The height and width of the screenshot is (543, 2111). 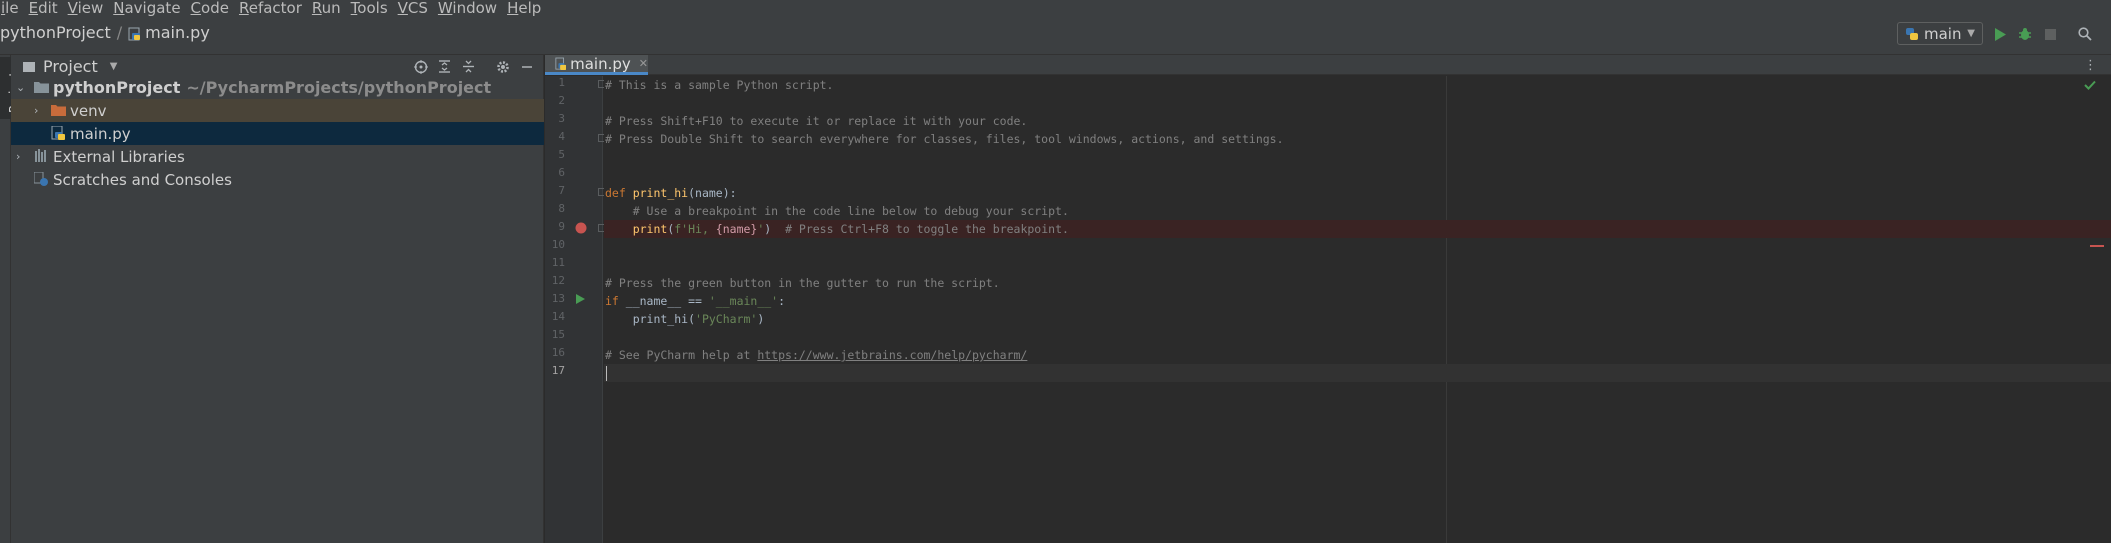 I want to click on project-view-selector: Project ▼, so click(x=70, y=66).